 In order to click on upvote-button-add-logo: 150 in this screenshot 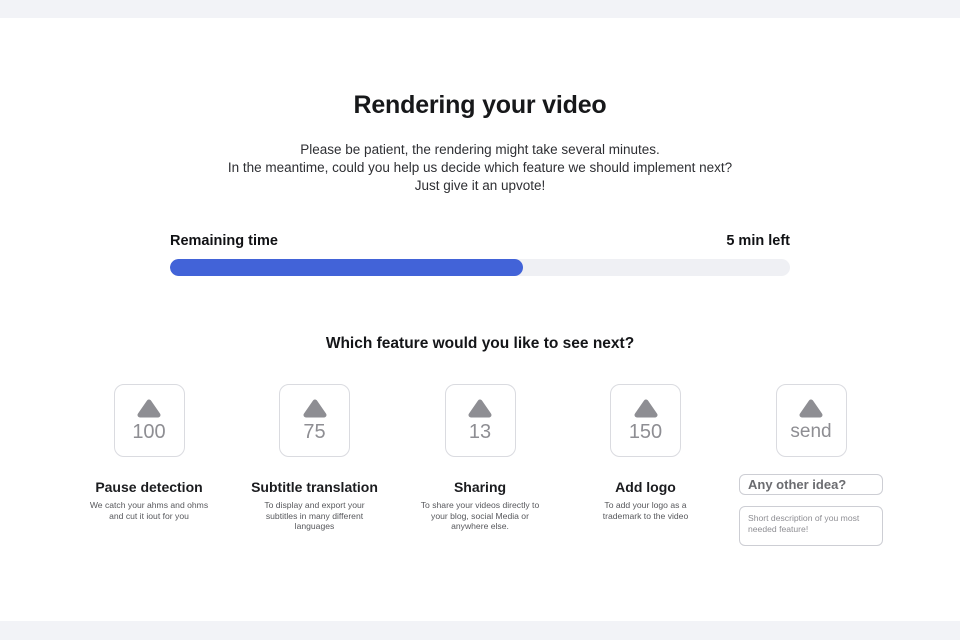, I will do `click(645, 420)`.